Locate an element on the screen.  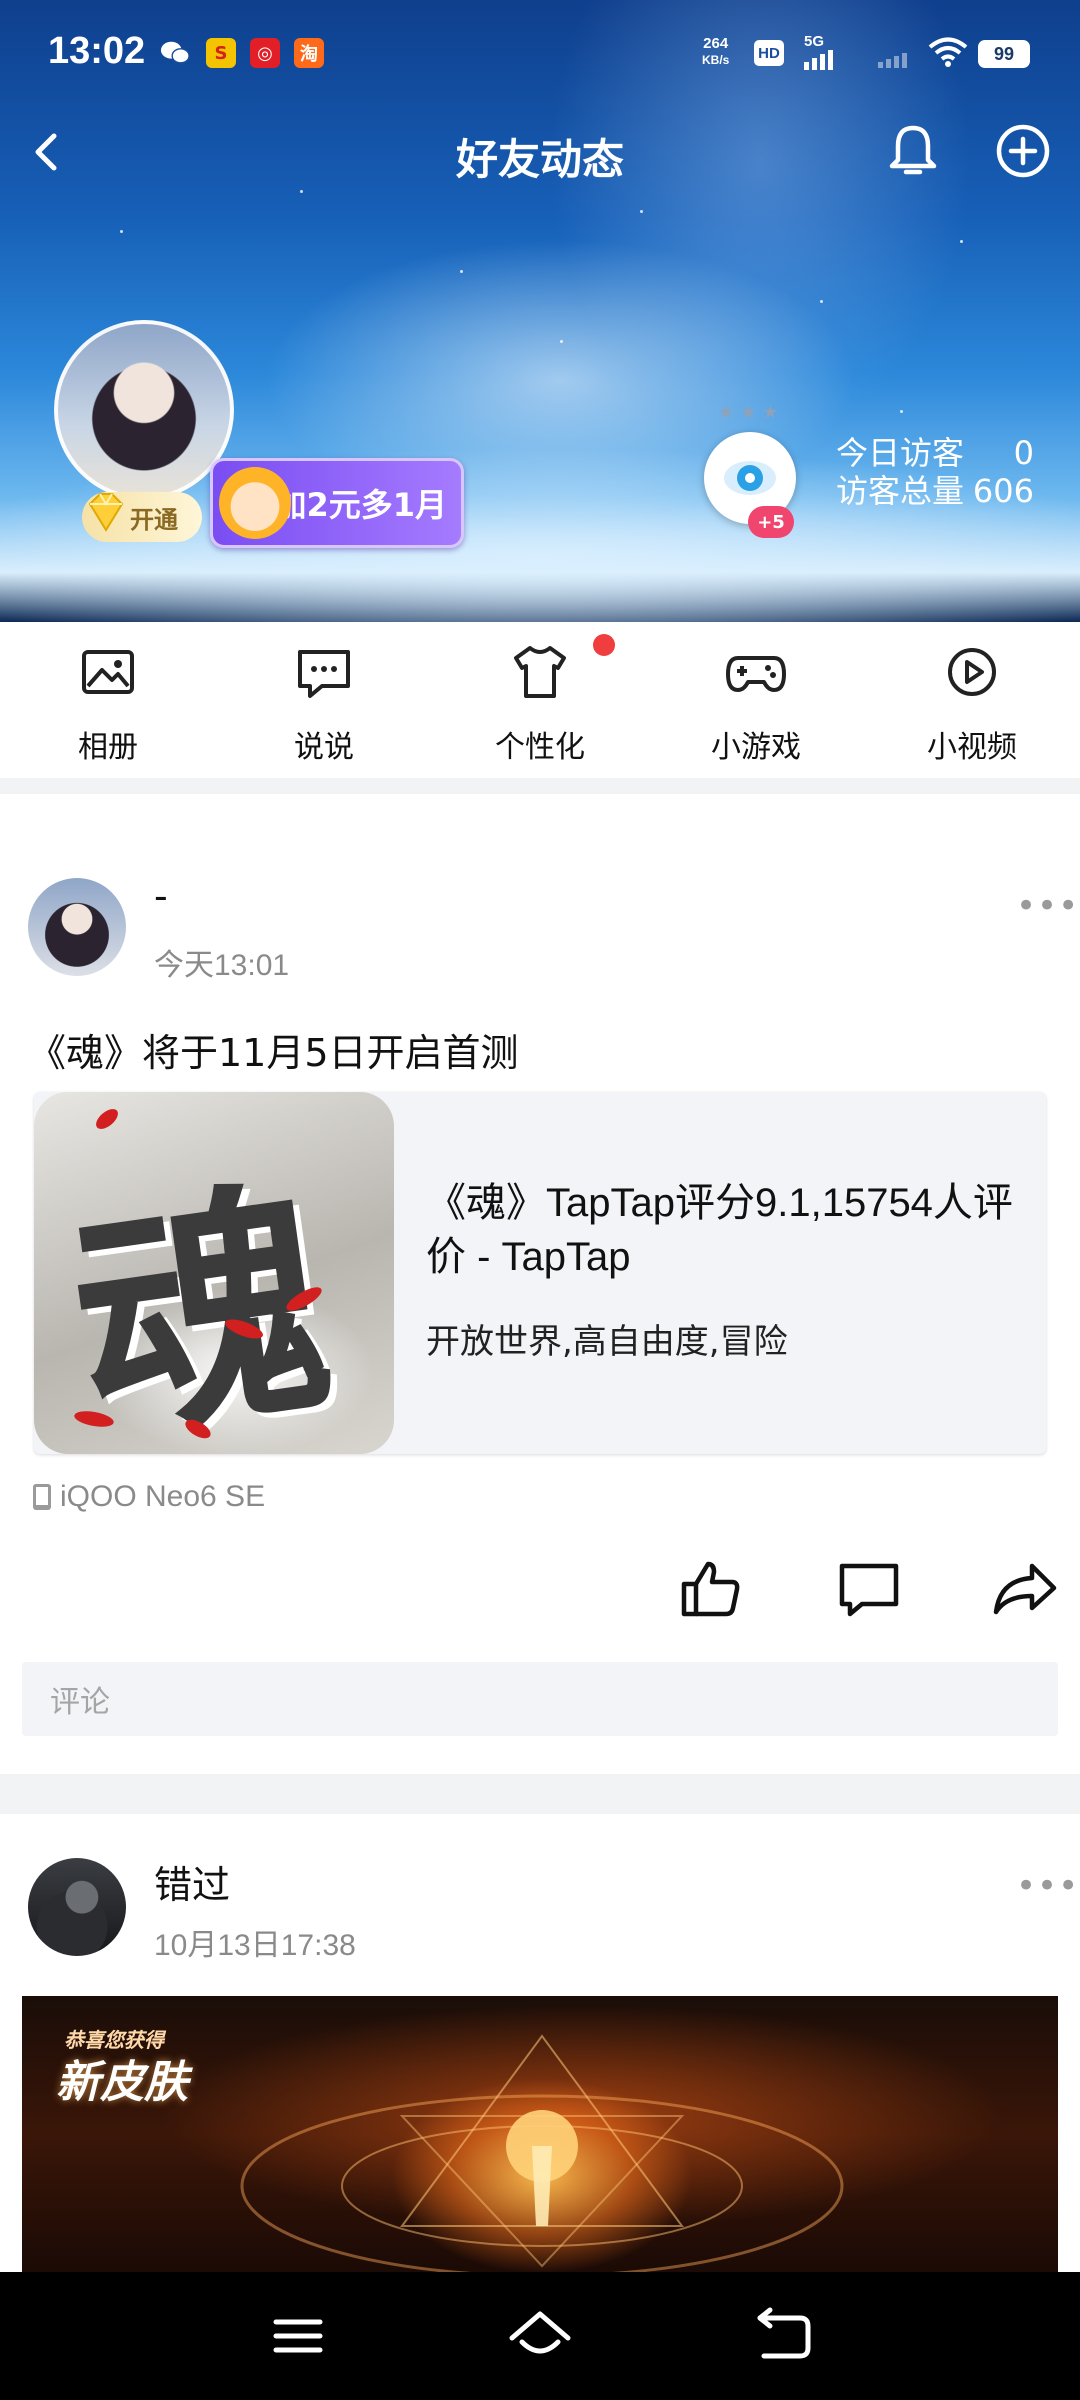
link-card-description: 开放世界,高自由度,冒险 is located at coordinates (607, 1342).